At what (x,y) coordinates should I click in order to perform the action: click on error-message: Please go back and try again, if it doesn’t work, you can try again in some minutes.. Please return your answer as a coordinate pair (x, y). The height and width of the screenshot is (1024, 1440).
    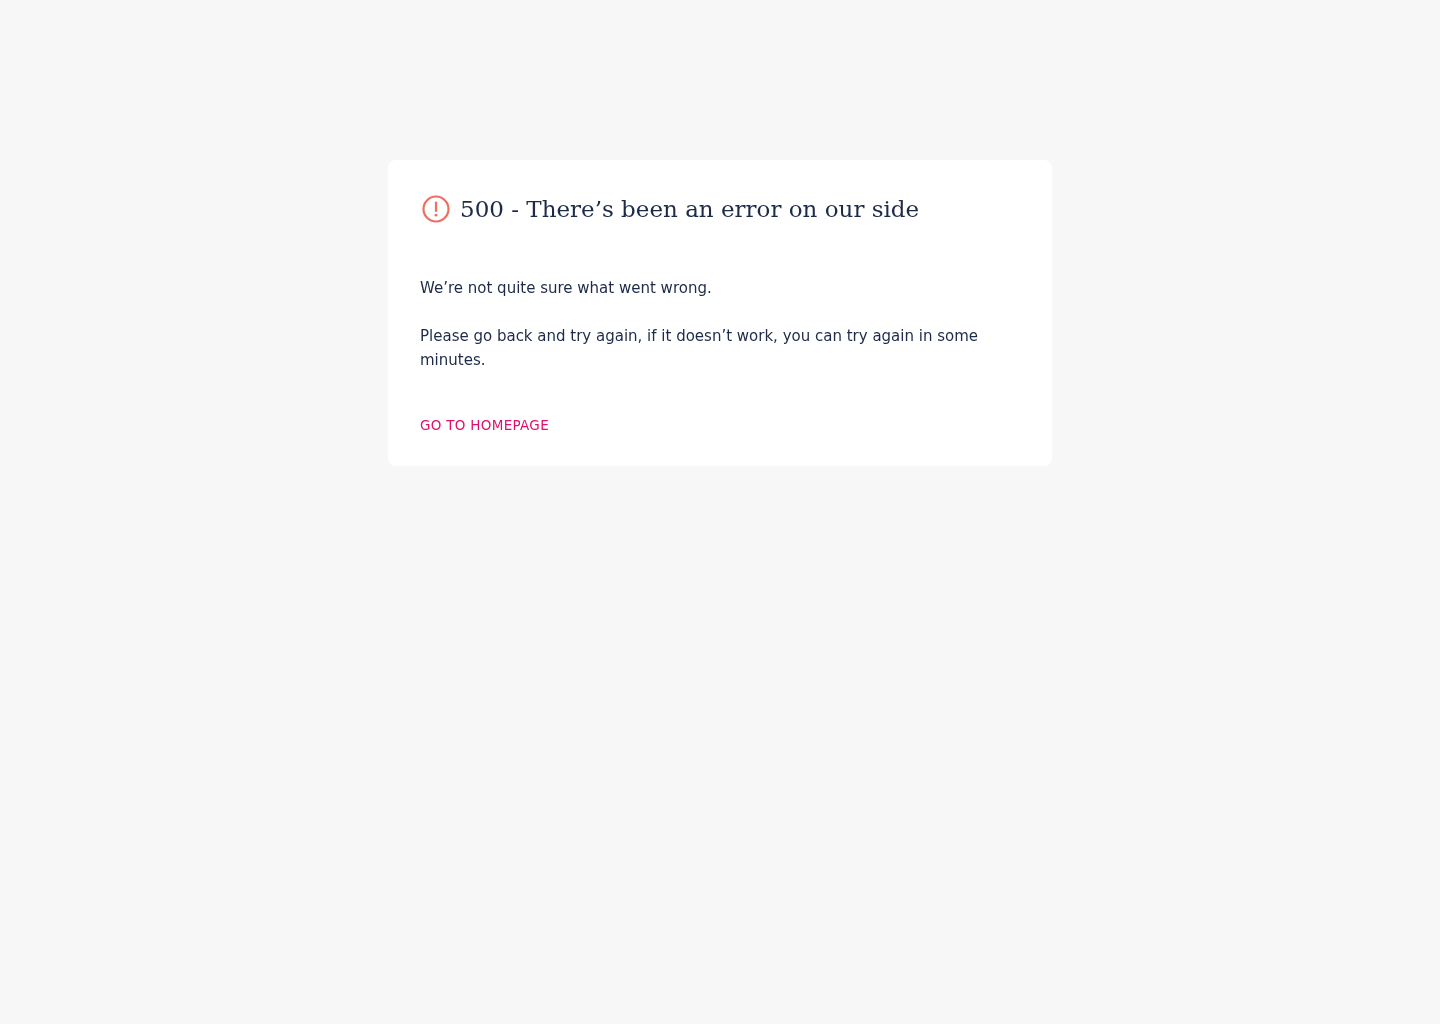
    Looking at the image, I should click on (700, 348).